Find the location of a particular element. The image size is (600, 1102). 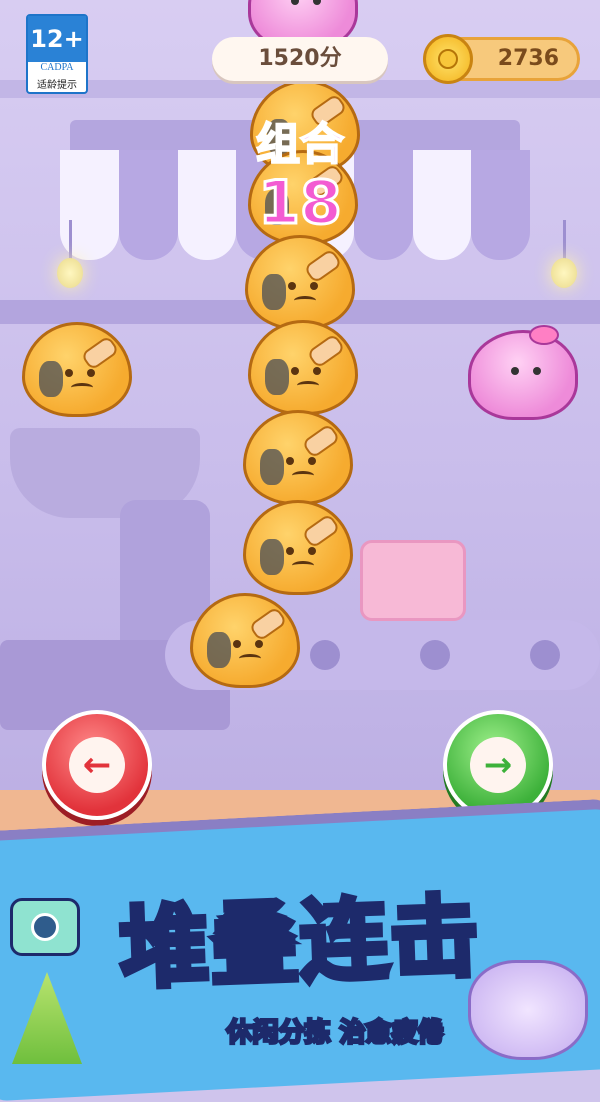

age-rating-badge: 12+ CADPA 适龄提示 is located at coordinates (57, 54).